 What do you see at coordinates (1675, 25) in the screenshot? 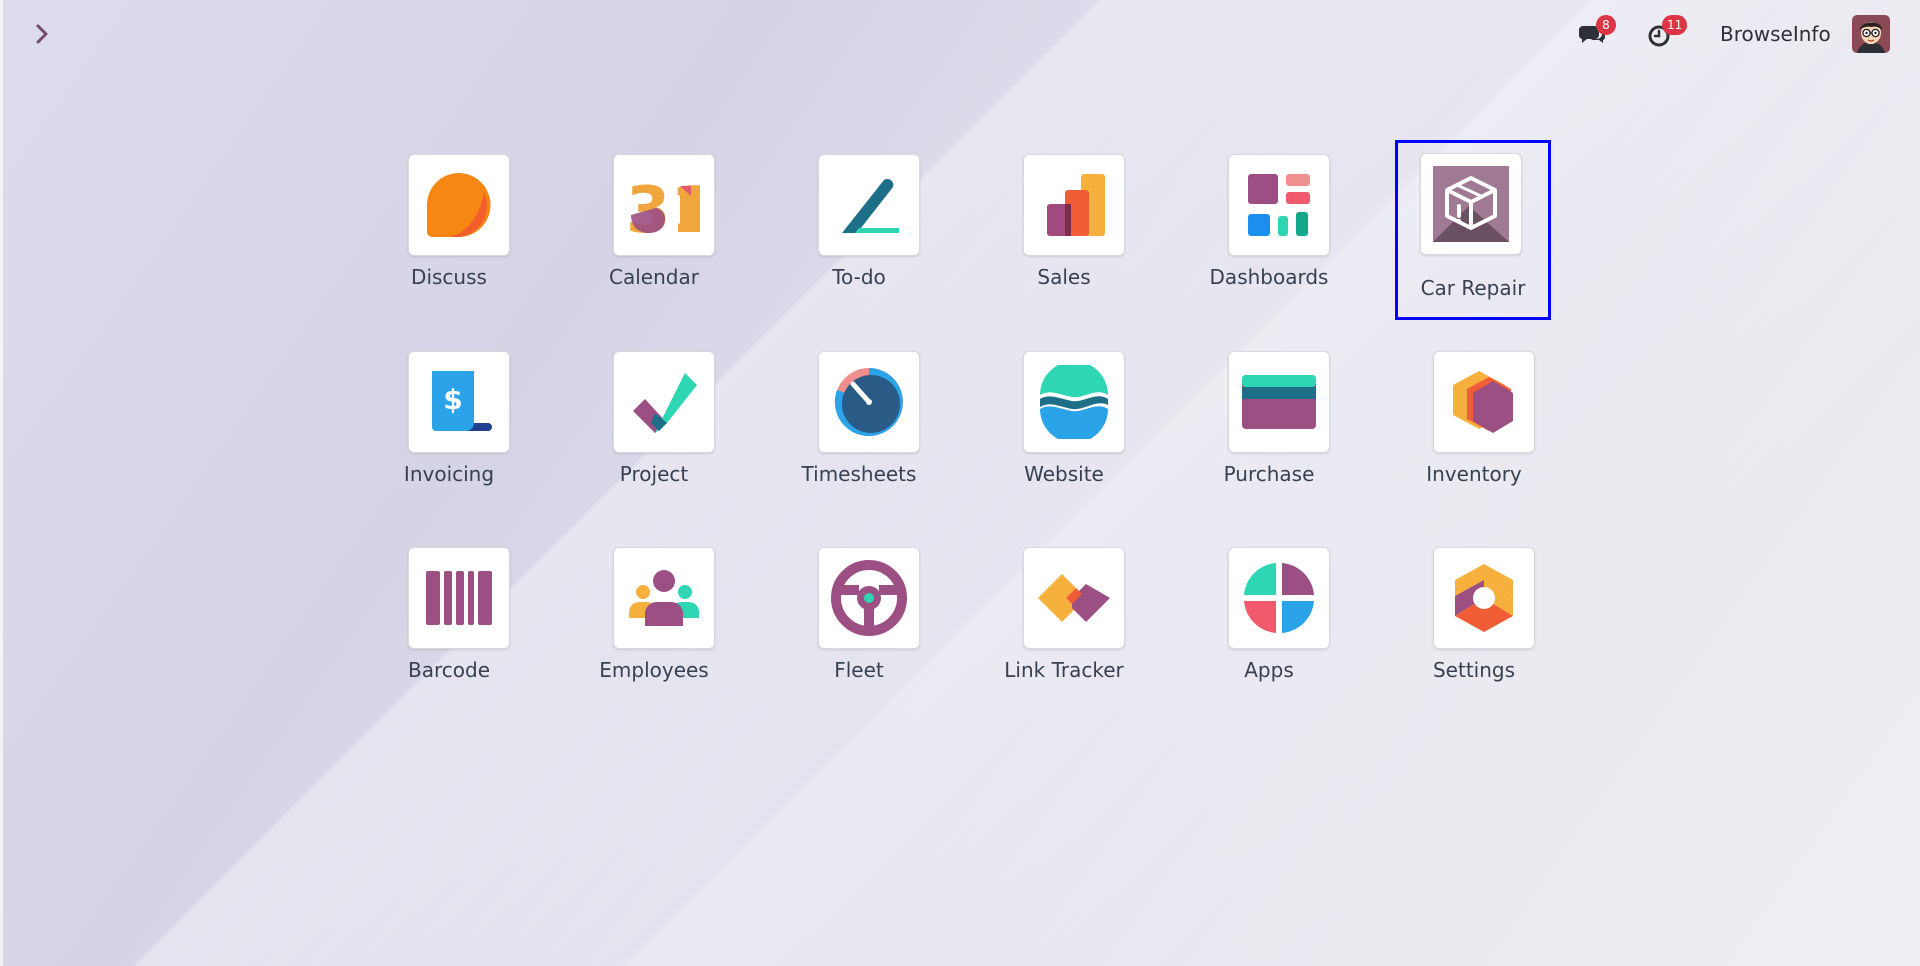
I see `activities-badge: 11` at bounding box center [1675, 25].